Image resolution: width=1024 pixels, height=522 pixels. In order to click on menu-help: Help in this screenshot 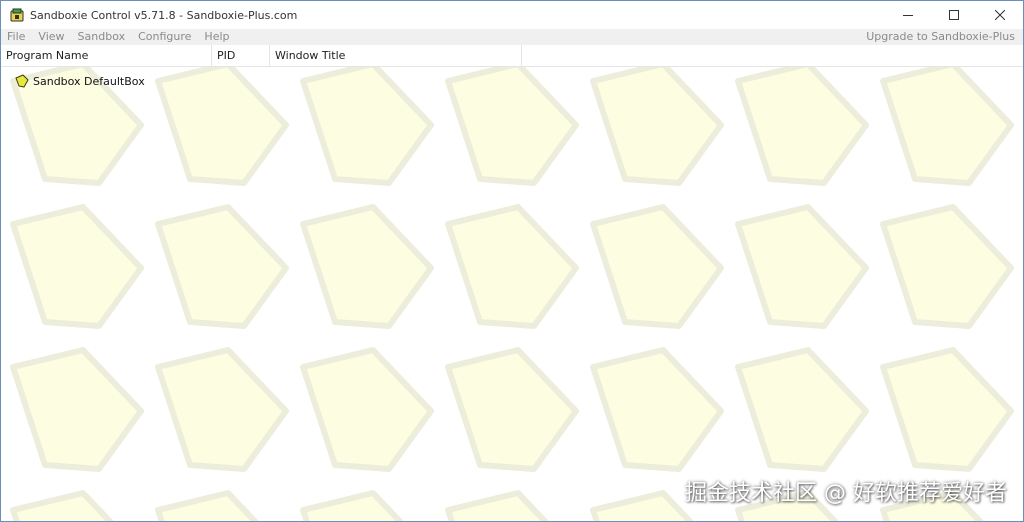, I will do `click(217, 37)`.